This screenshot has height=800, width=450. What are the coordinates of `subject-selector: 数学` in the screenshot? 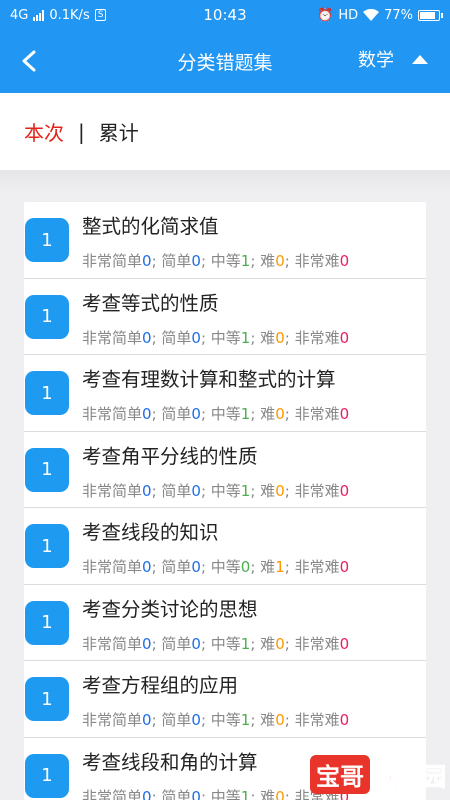 It's located at (393, 59).